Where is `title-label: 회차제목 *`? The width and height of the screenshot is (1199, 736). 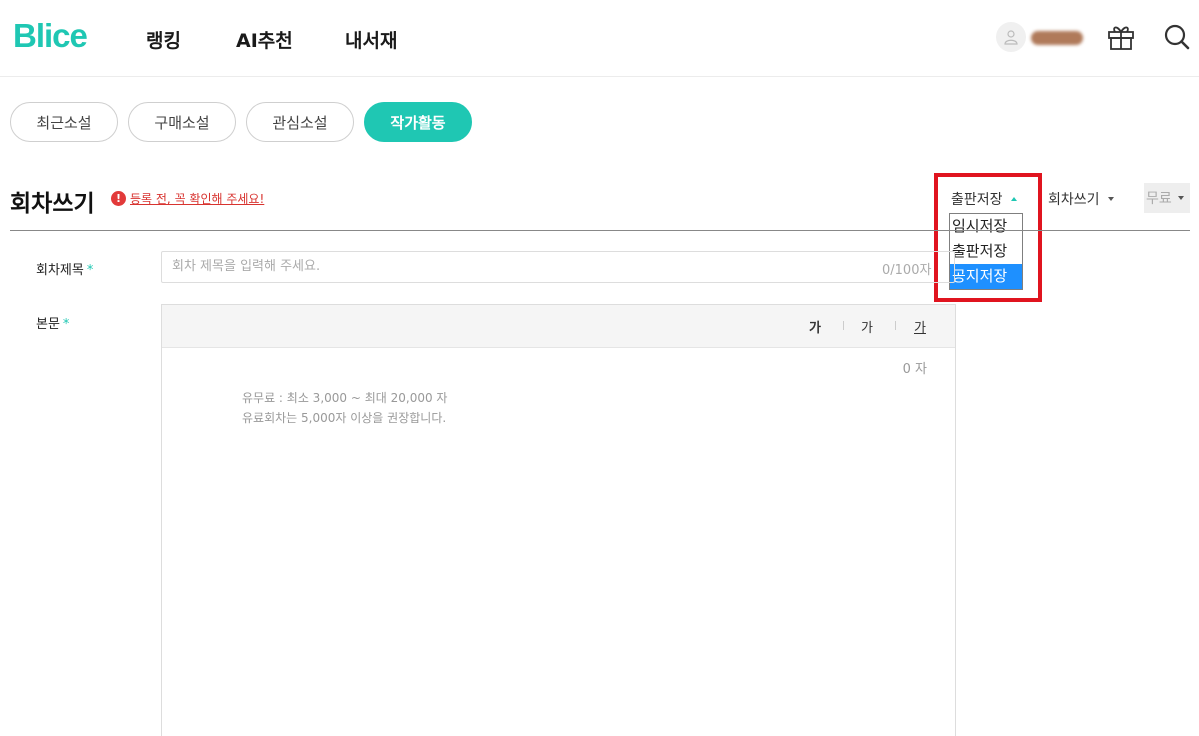 title-label: 회차제목 * is located at coordinates (64, 268).